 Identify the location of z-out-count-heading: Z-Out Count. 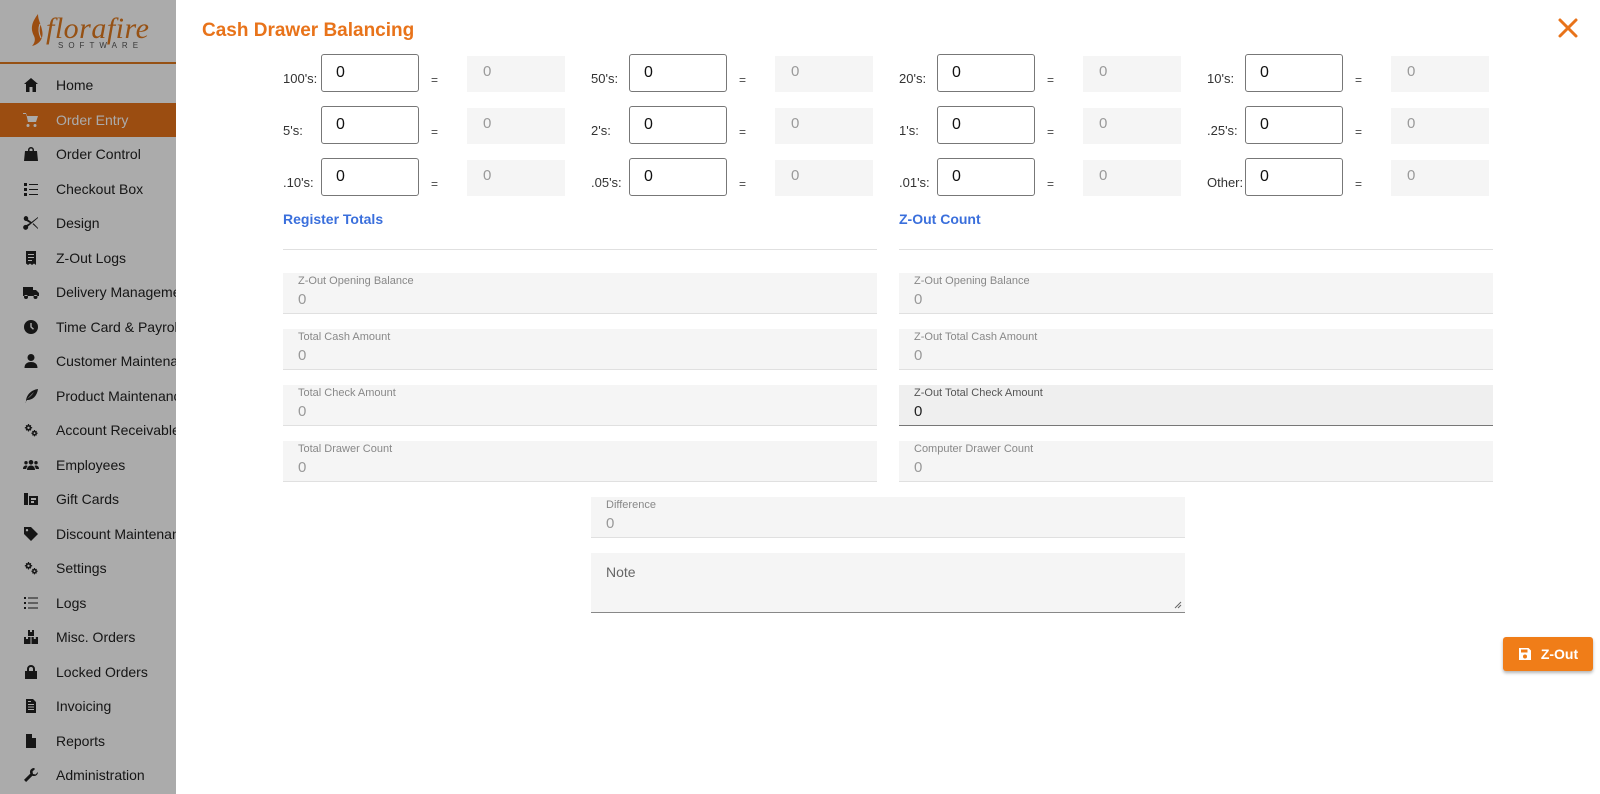
(940, 219).